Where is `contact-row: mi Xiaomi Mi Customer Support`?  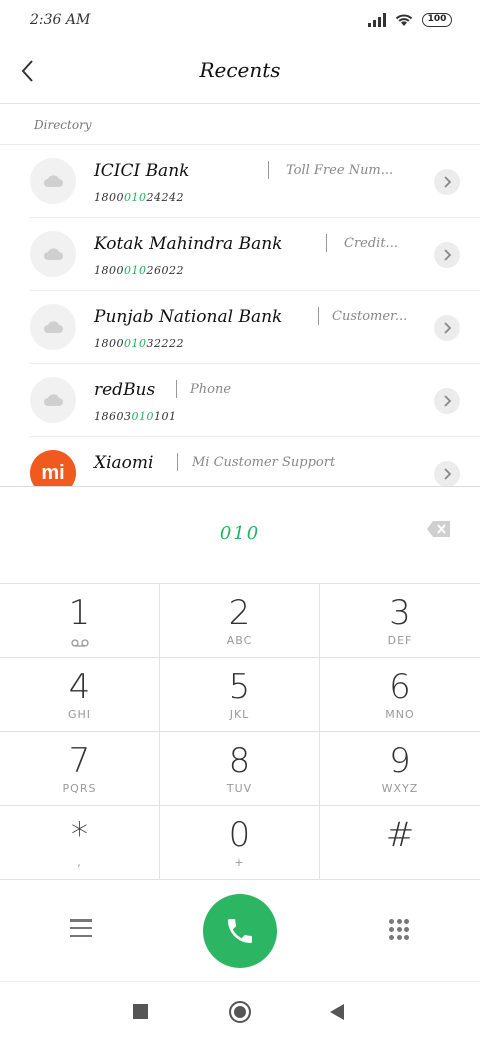 contact-row: mi Xiaomi Mi Customer Support is located at coordinates (240, 461).